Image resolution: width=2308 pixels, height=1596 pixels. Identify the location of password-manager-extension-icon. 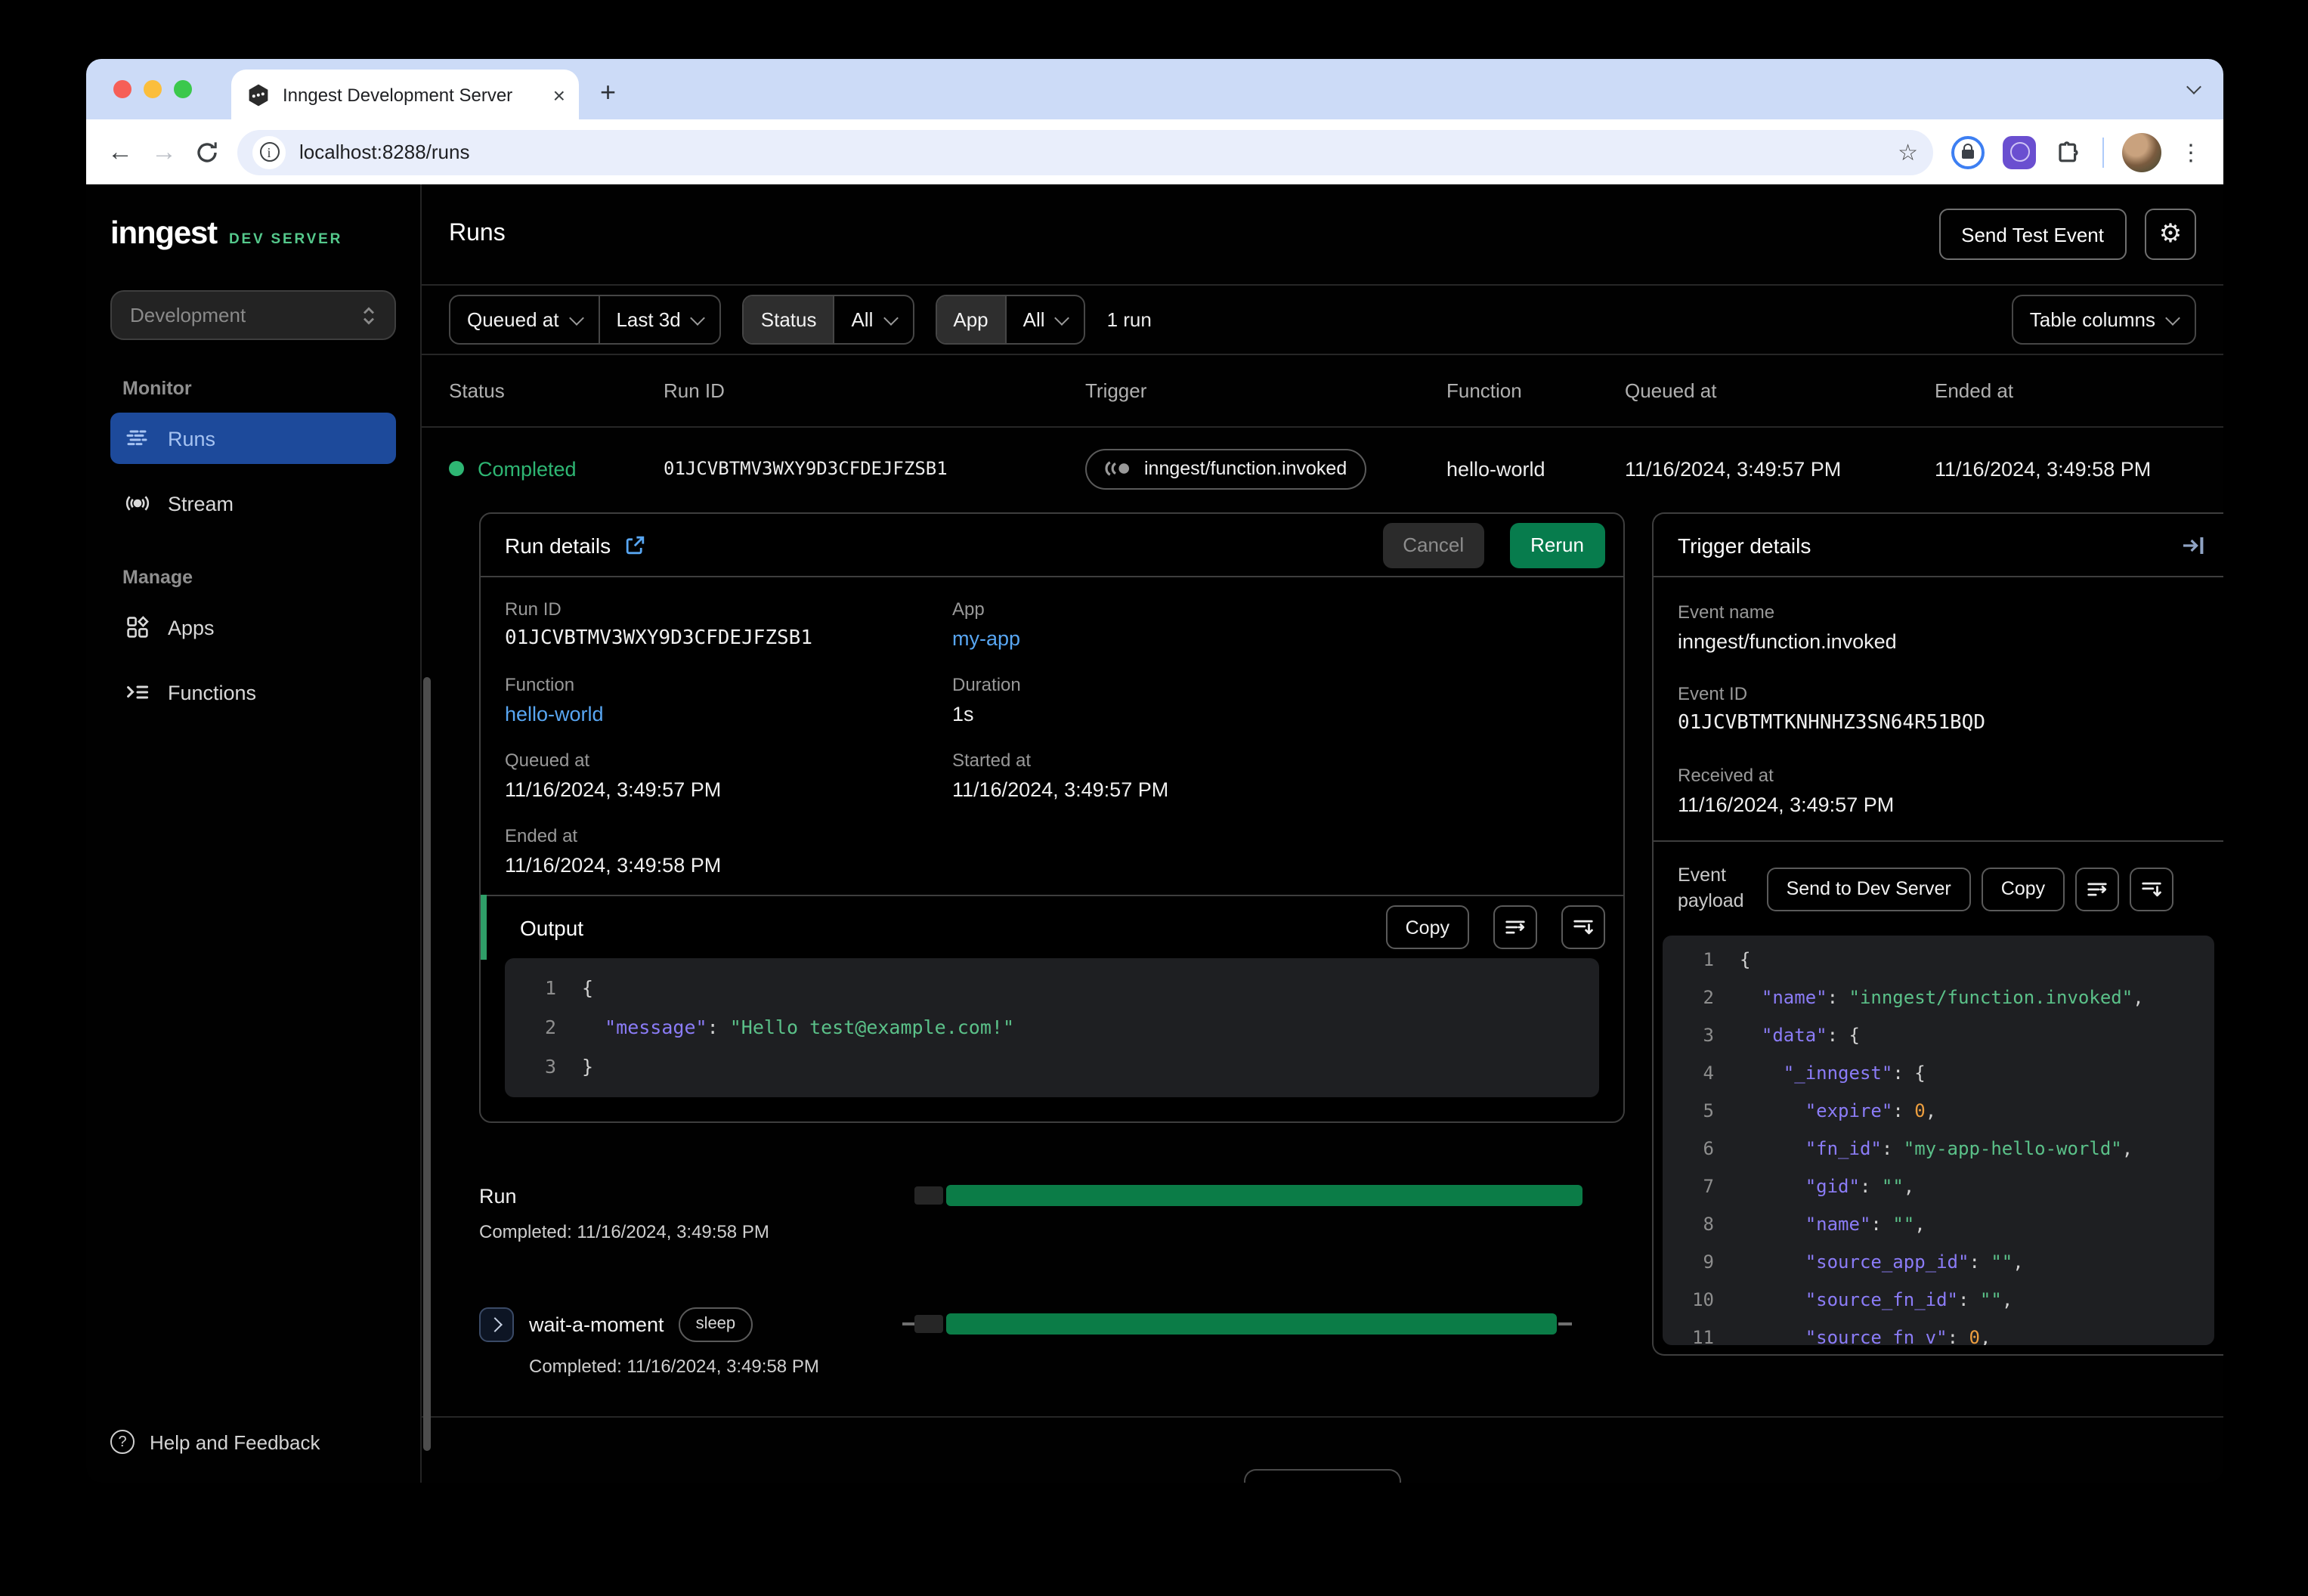
(1968, 152).